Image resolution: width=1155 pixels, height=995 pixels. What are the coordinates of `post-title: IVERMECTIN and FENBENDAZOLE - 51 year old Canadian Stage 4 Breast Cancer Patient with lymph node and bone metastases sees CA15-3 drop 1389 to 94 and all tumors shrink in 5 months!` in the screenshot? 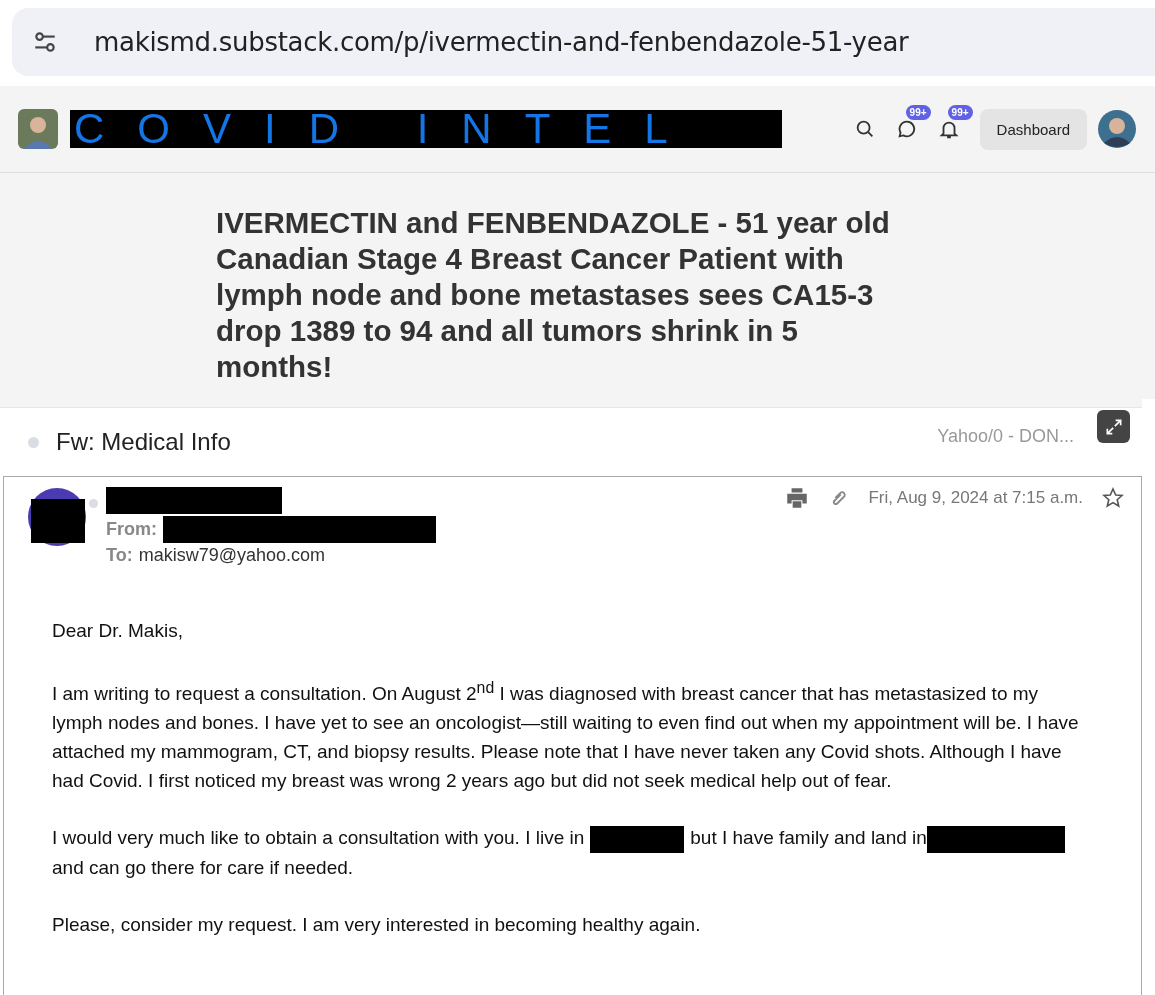 It's located at (553, 295).